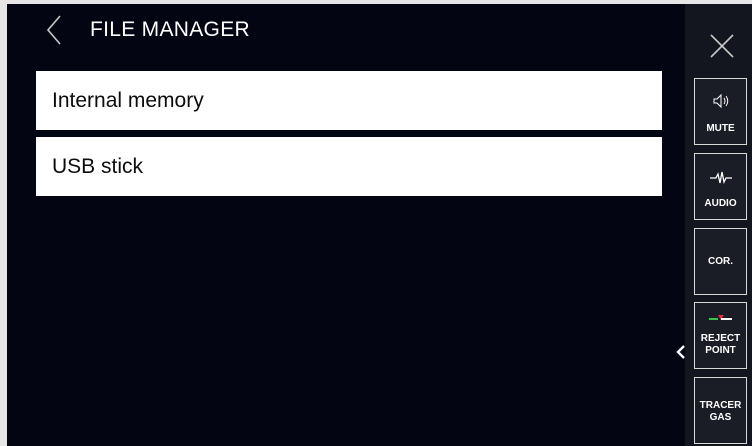 The image size is (752, 446). Describe the element at coordinates (720, 111) in the screenshot. I see `mute-button: MUTE` at that location.